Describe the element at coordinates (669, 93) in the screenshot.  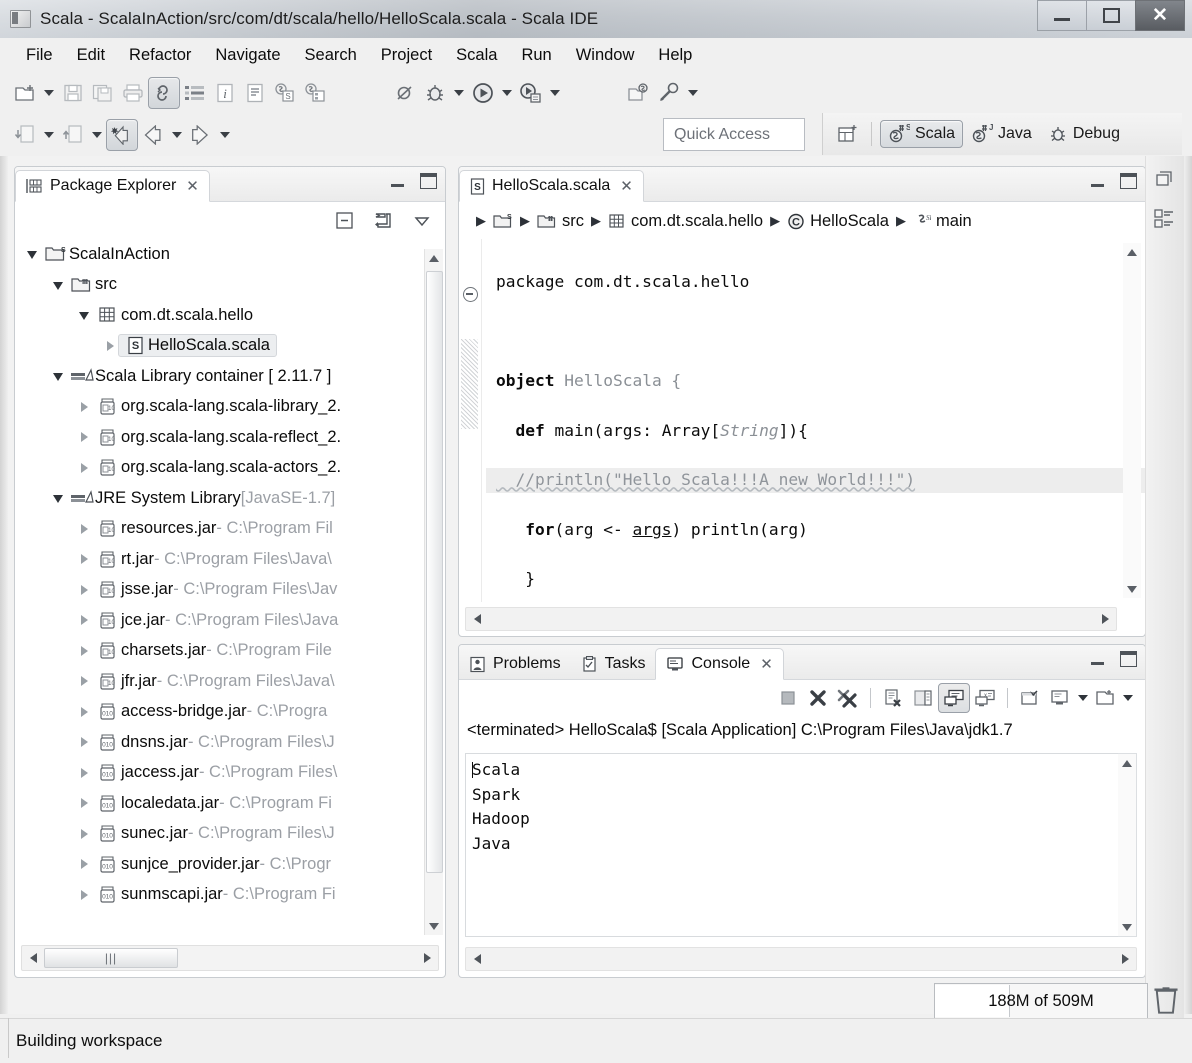
I see `search-button` at that location.